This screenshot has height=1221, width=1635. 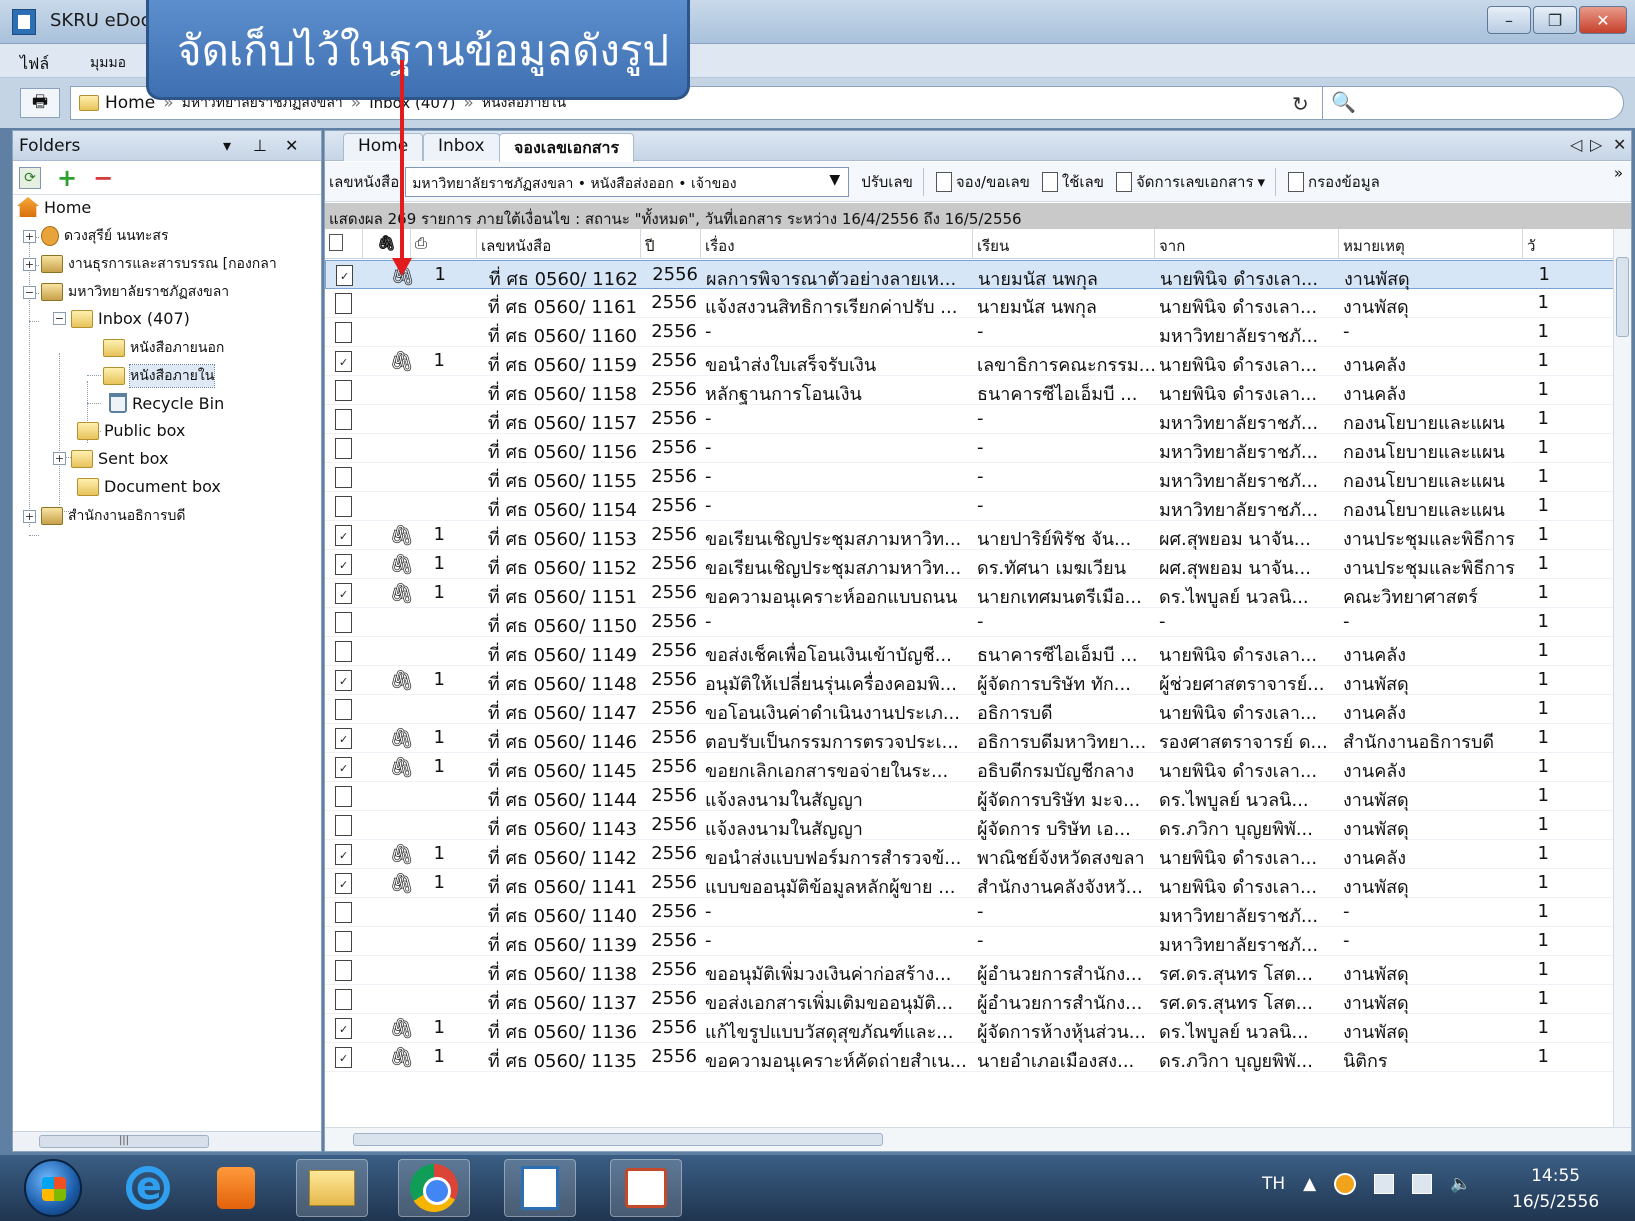 I want to click on tree-public-box: Public box, so click(x=131, y=430).